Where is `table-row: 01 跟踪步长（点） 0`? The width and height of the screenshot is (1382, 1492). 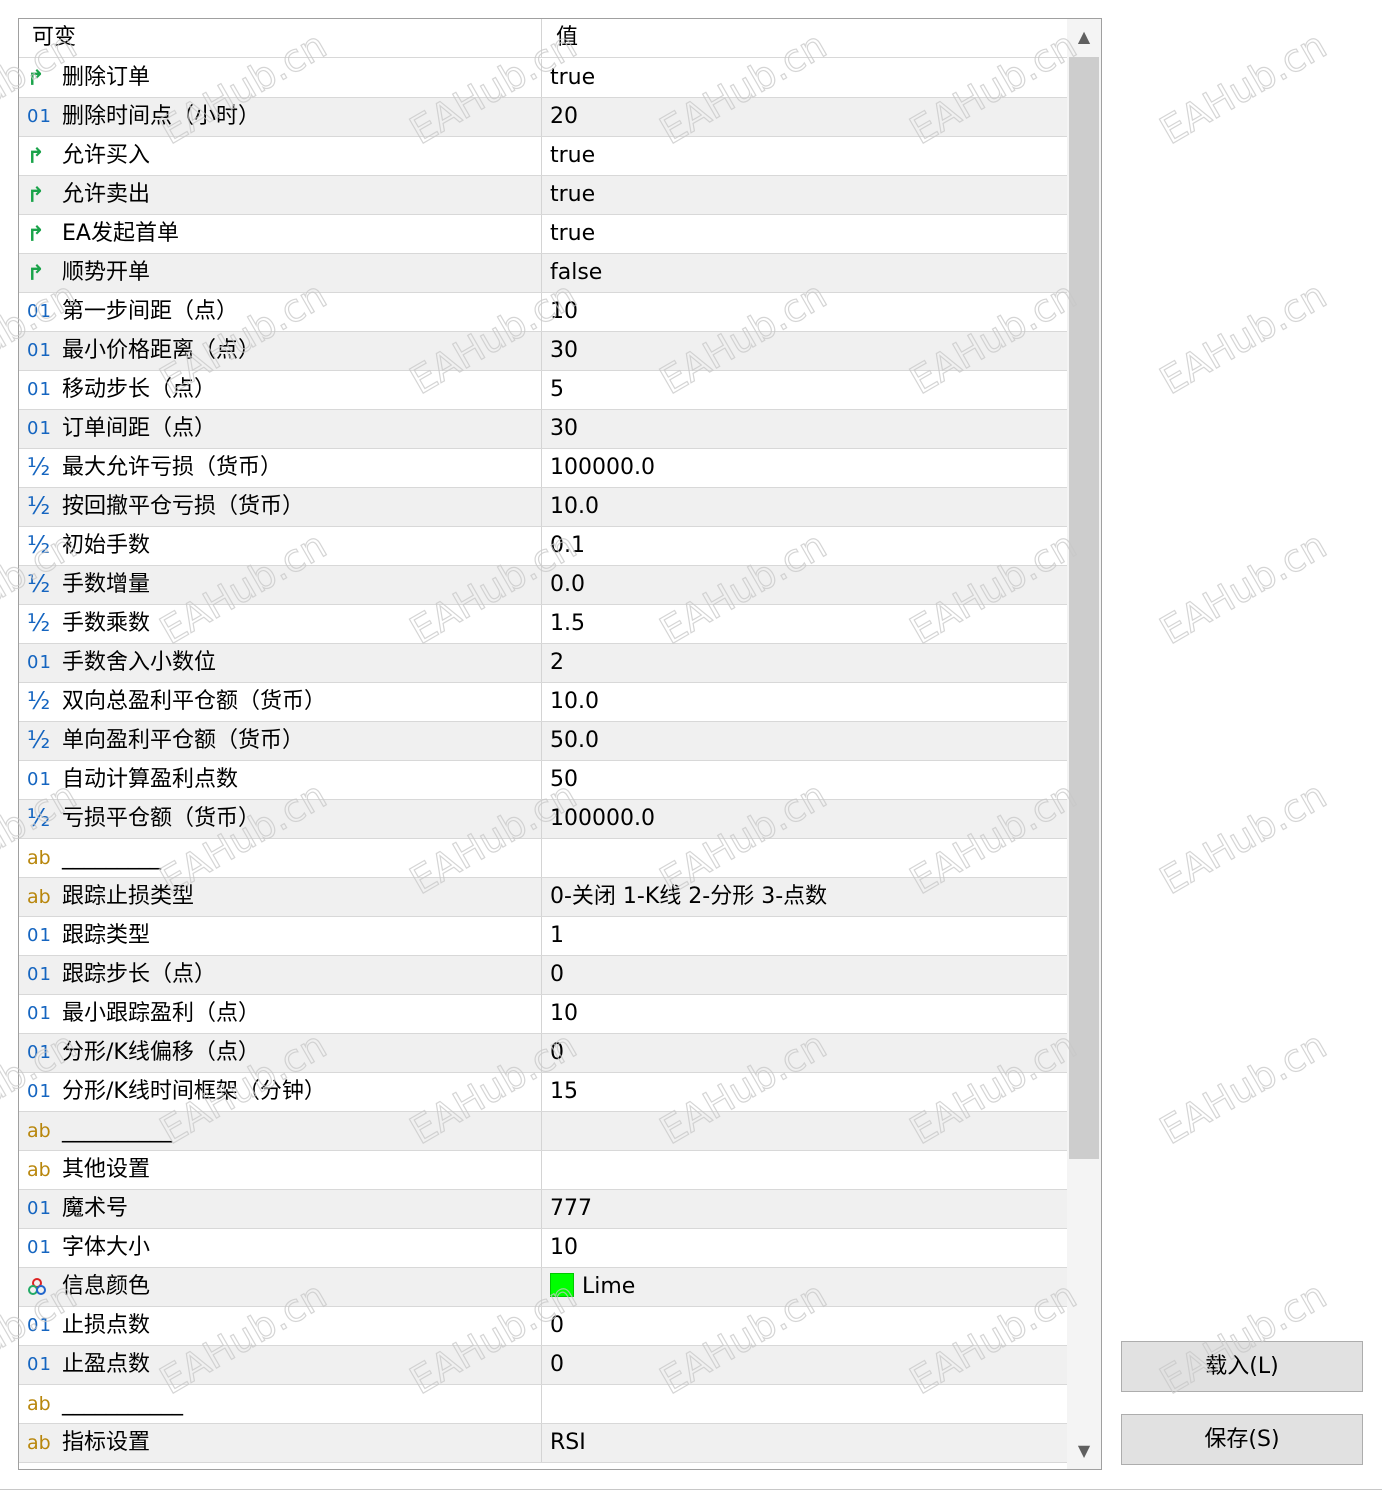
table-row: 01 跟踪步长（点） 0 is located at coordinates (543, 975).